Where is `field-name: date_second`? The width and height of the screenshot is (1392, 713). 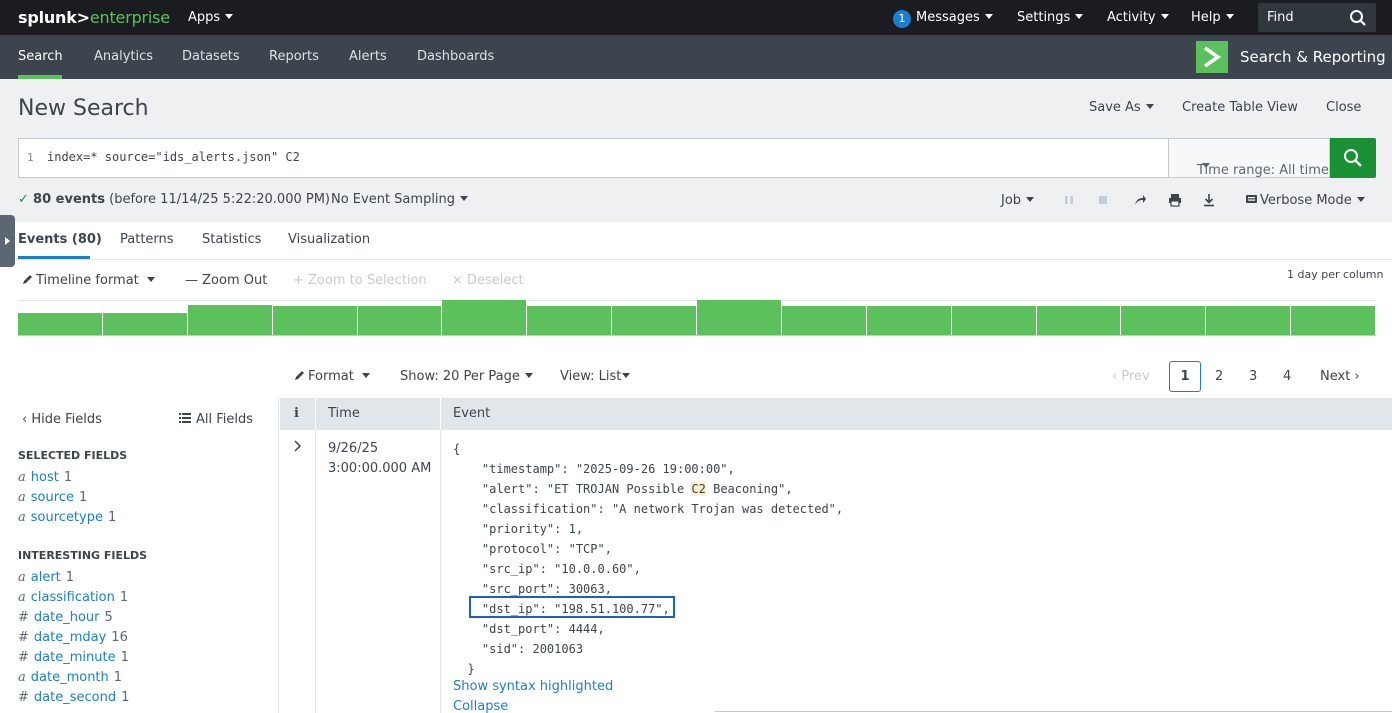 field-name: date_second is located at coordinates (75, 697).